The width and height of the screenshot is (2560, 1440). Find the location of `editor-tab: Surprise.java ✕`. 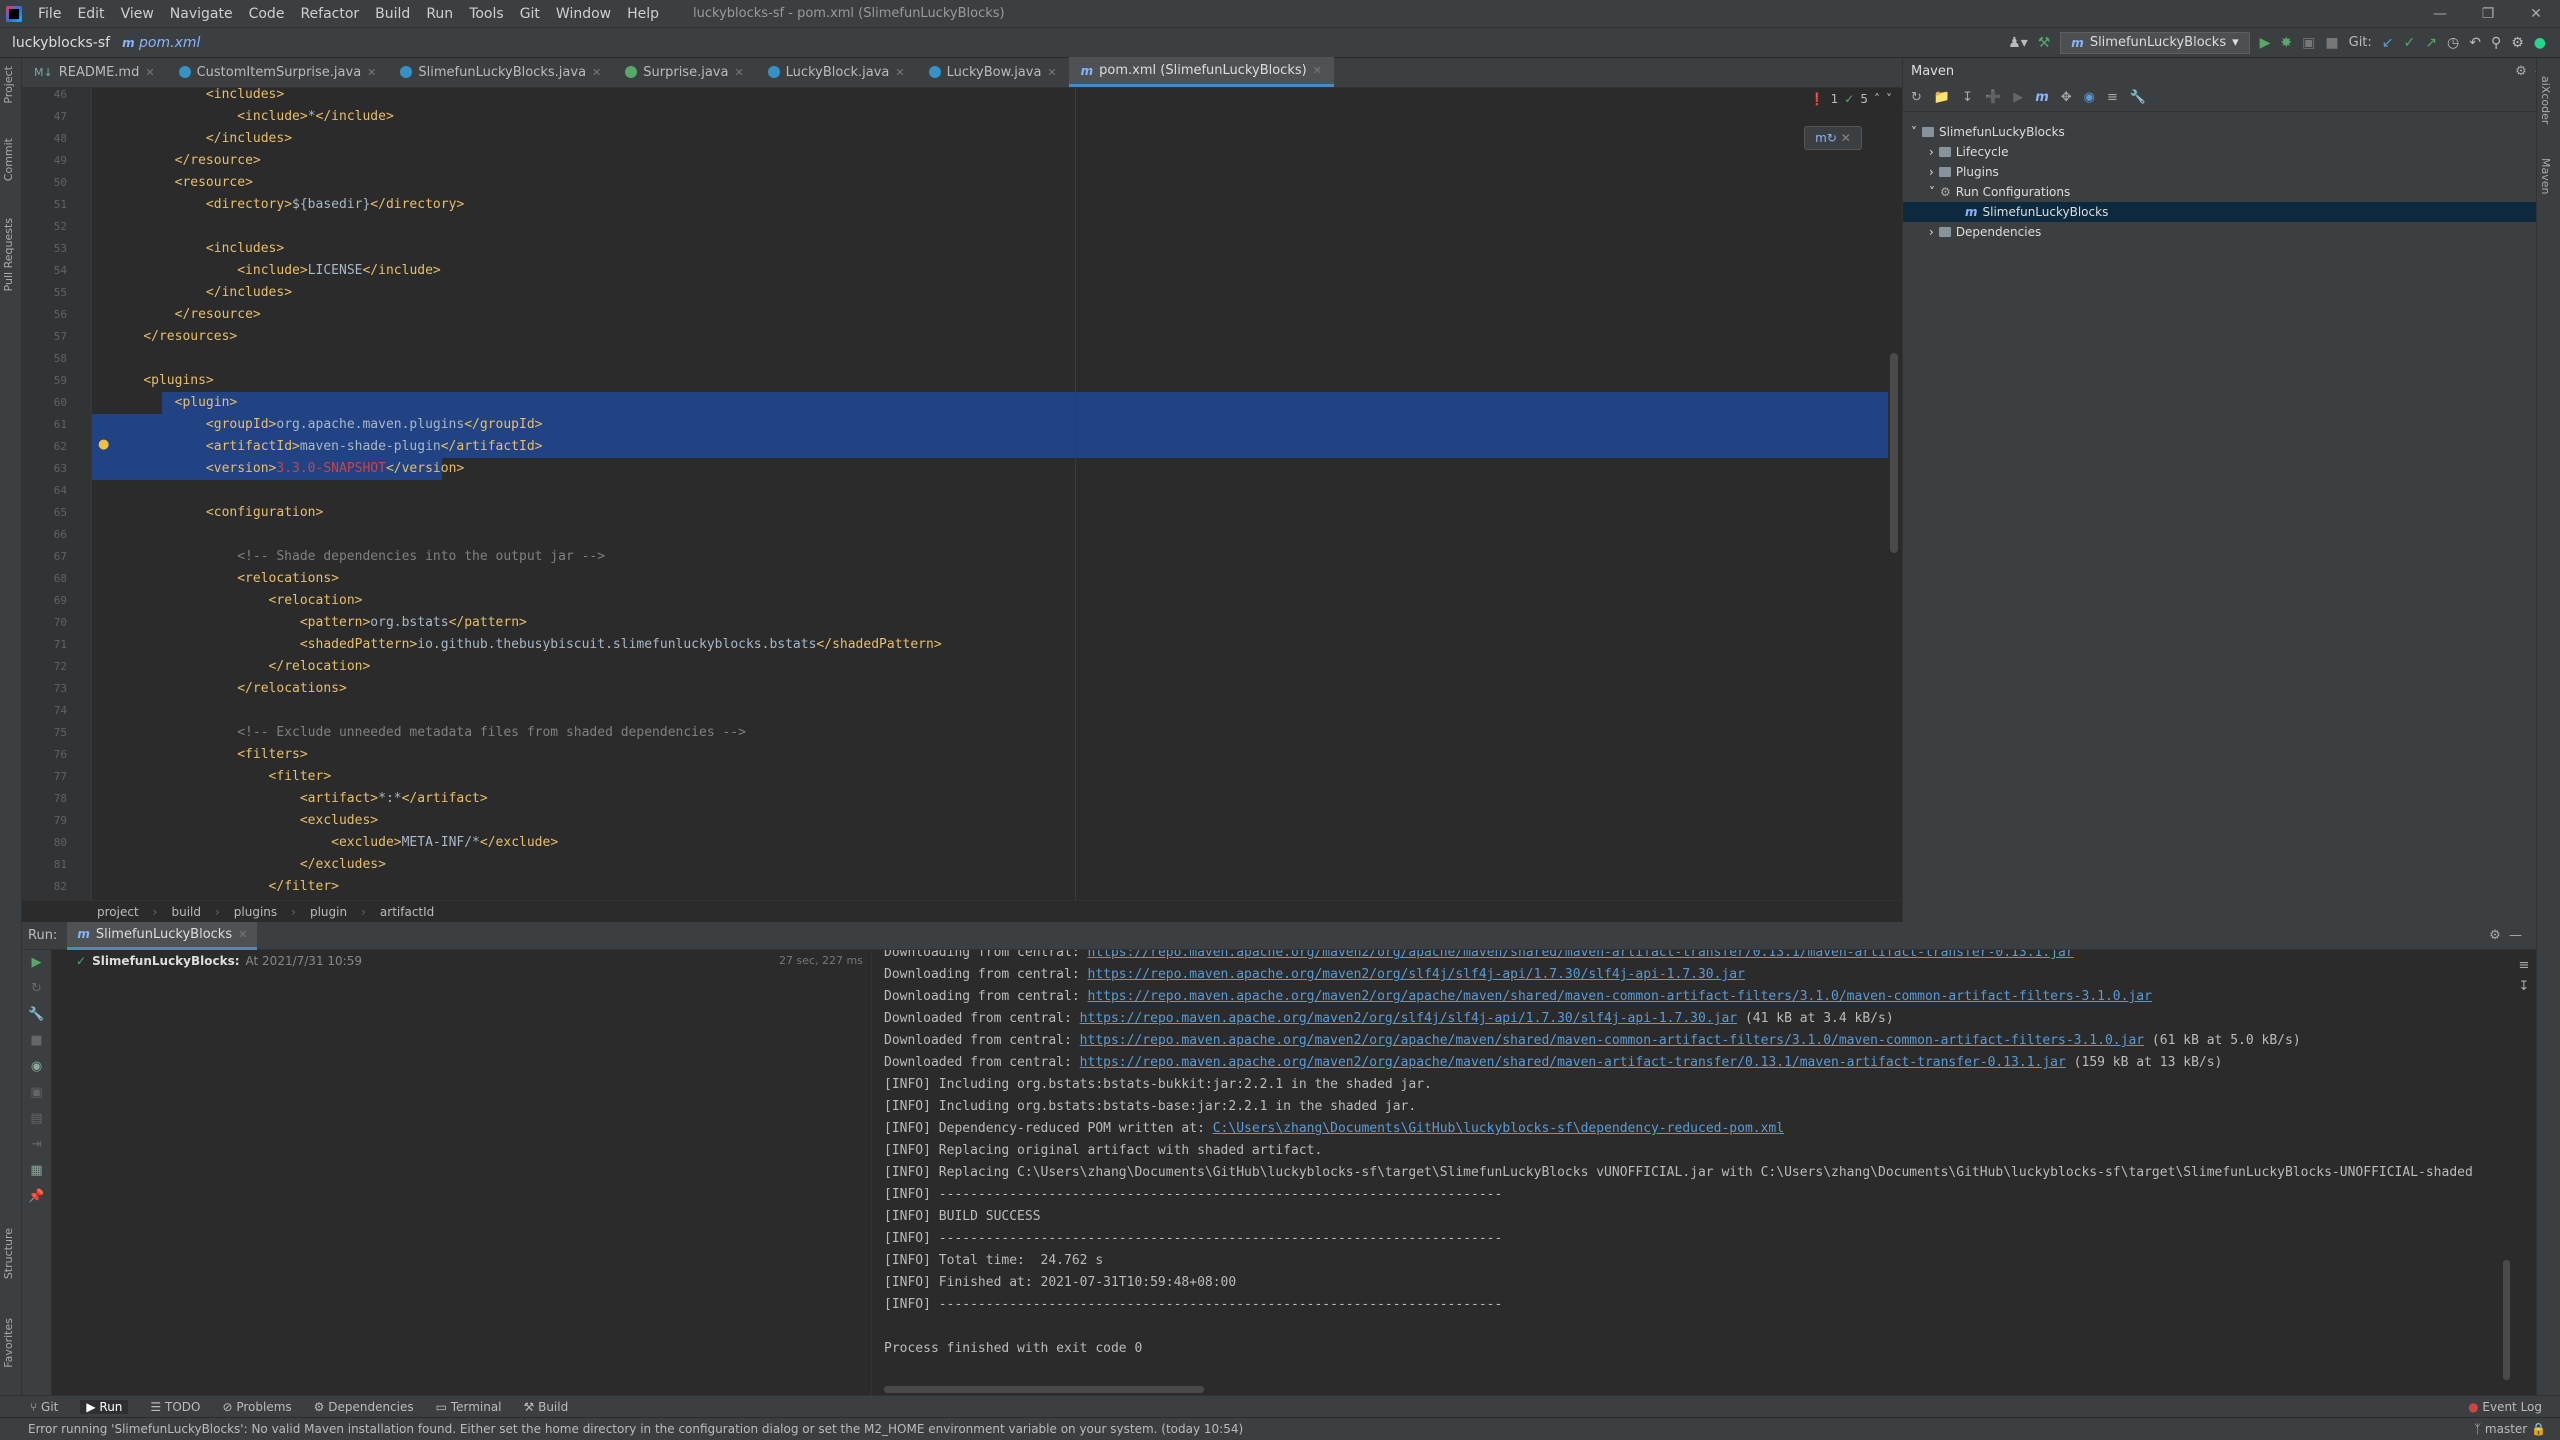

editor-tab: Surprise.java ✕ is located at coordinates (684, 72).